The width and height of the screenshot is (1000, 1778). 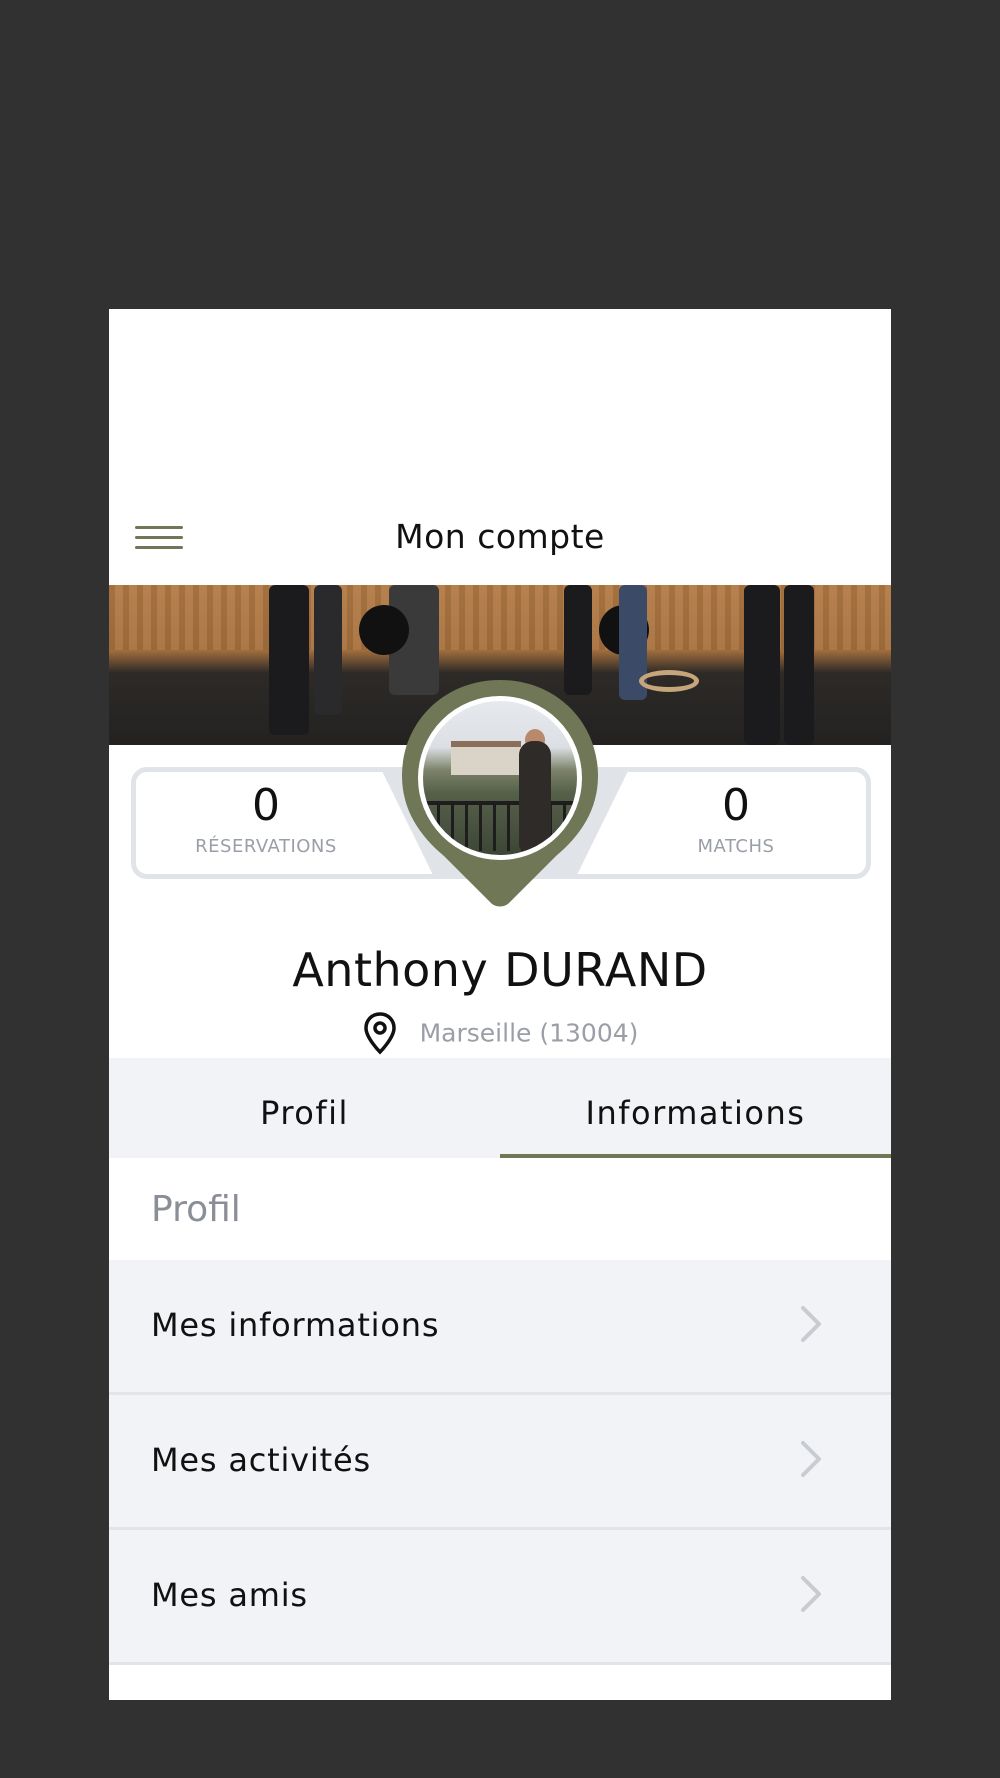 What do you see at coordinates (261, 1460) in the screenshot?
I see `menu-item-label: Mes activités` at bounding box center [261, 1460].